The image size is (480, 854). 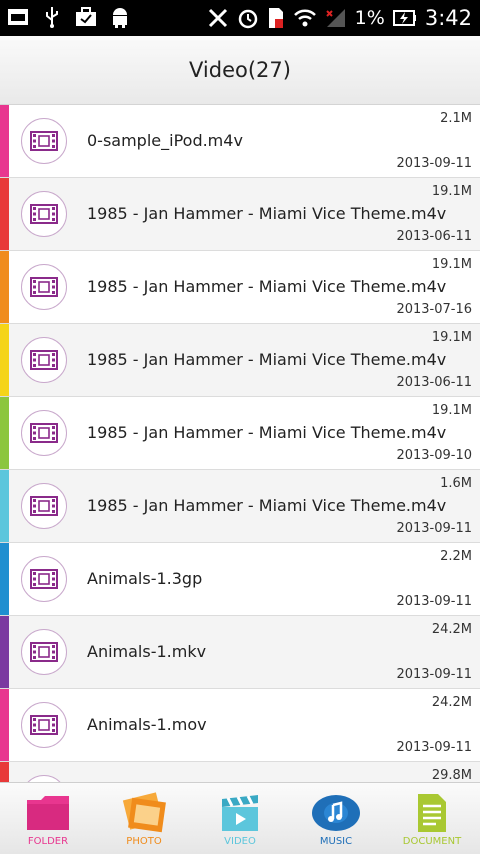 I want to click on file-date: 2013-09-10, so click(x=434, y=455).